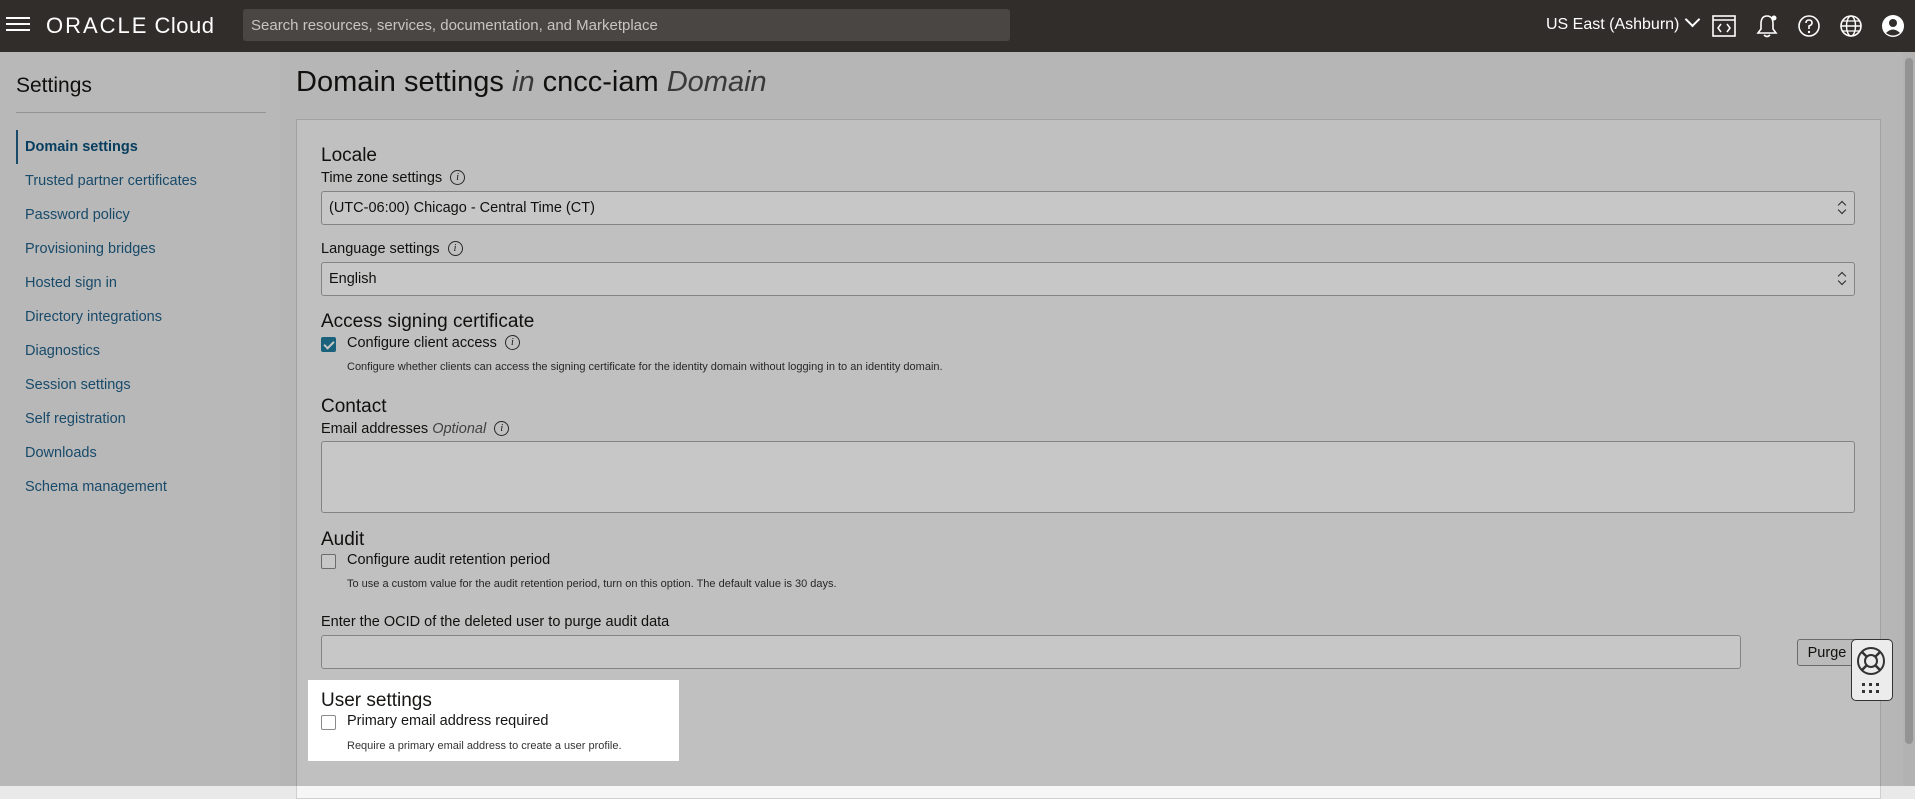 Image resolution: width=1915 pixels, height=799 pixels. I want to click on sidebar-item-provisioning-bridges: Provisioning bridges, so click(146, 249).